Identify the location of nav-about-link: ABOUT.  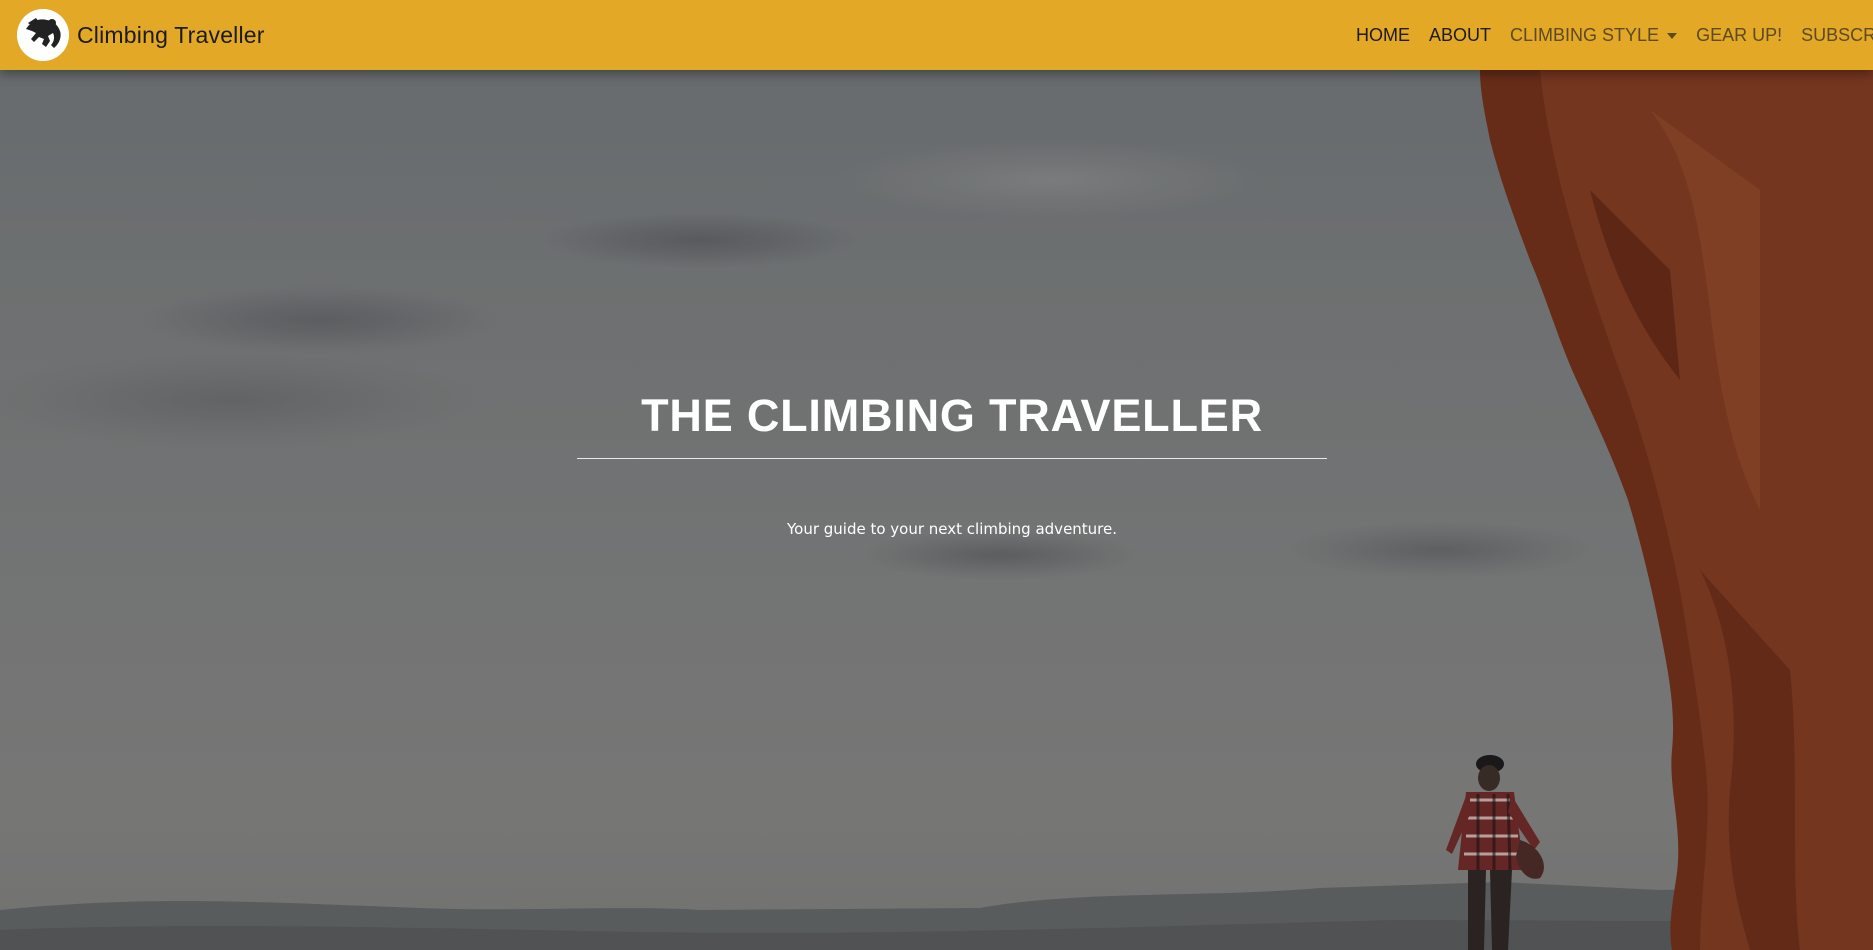
(1460, 35).